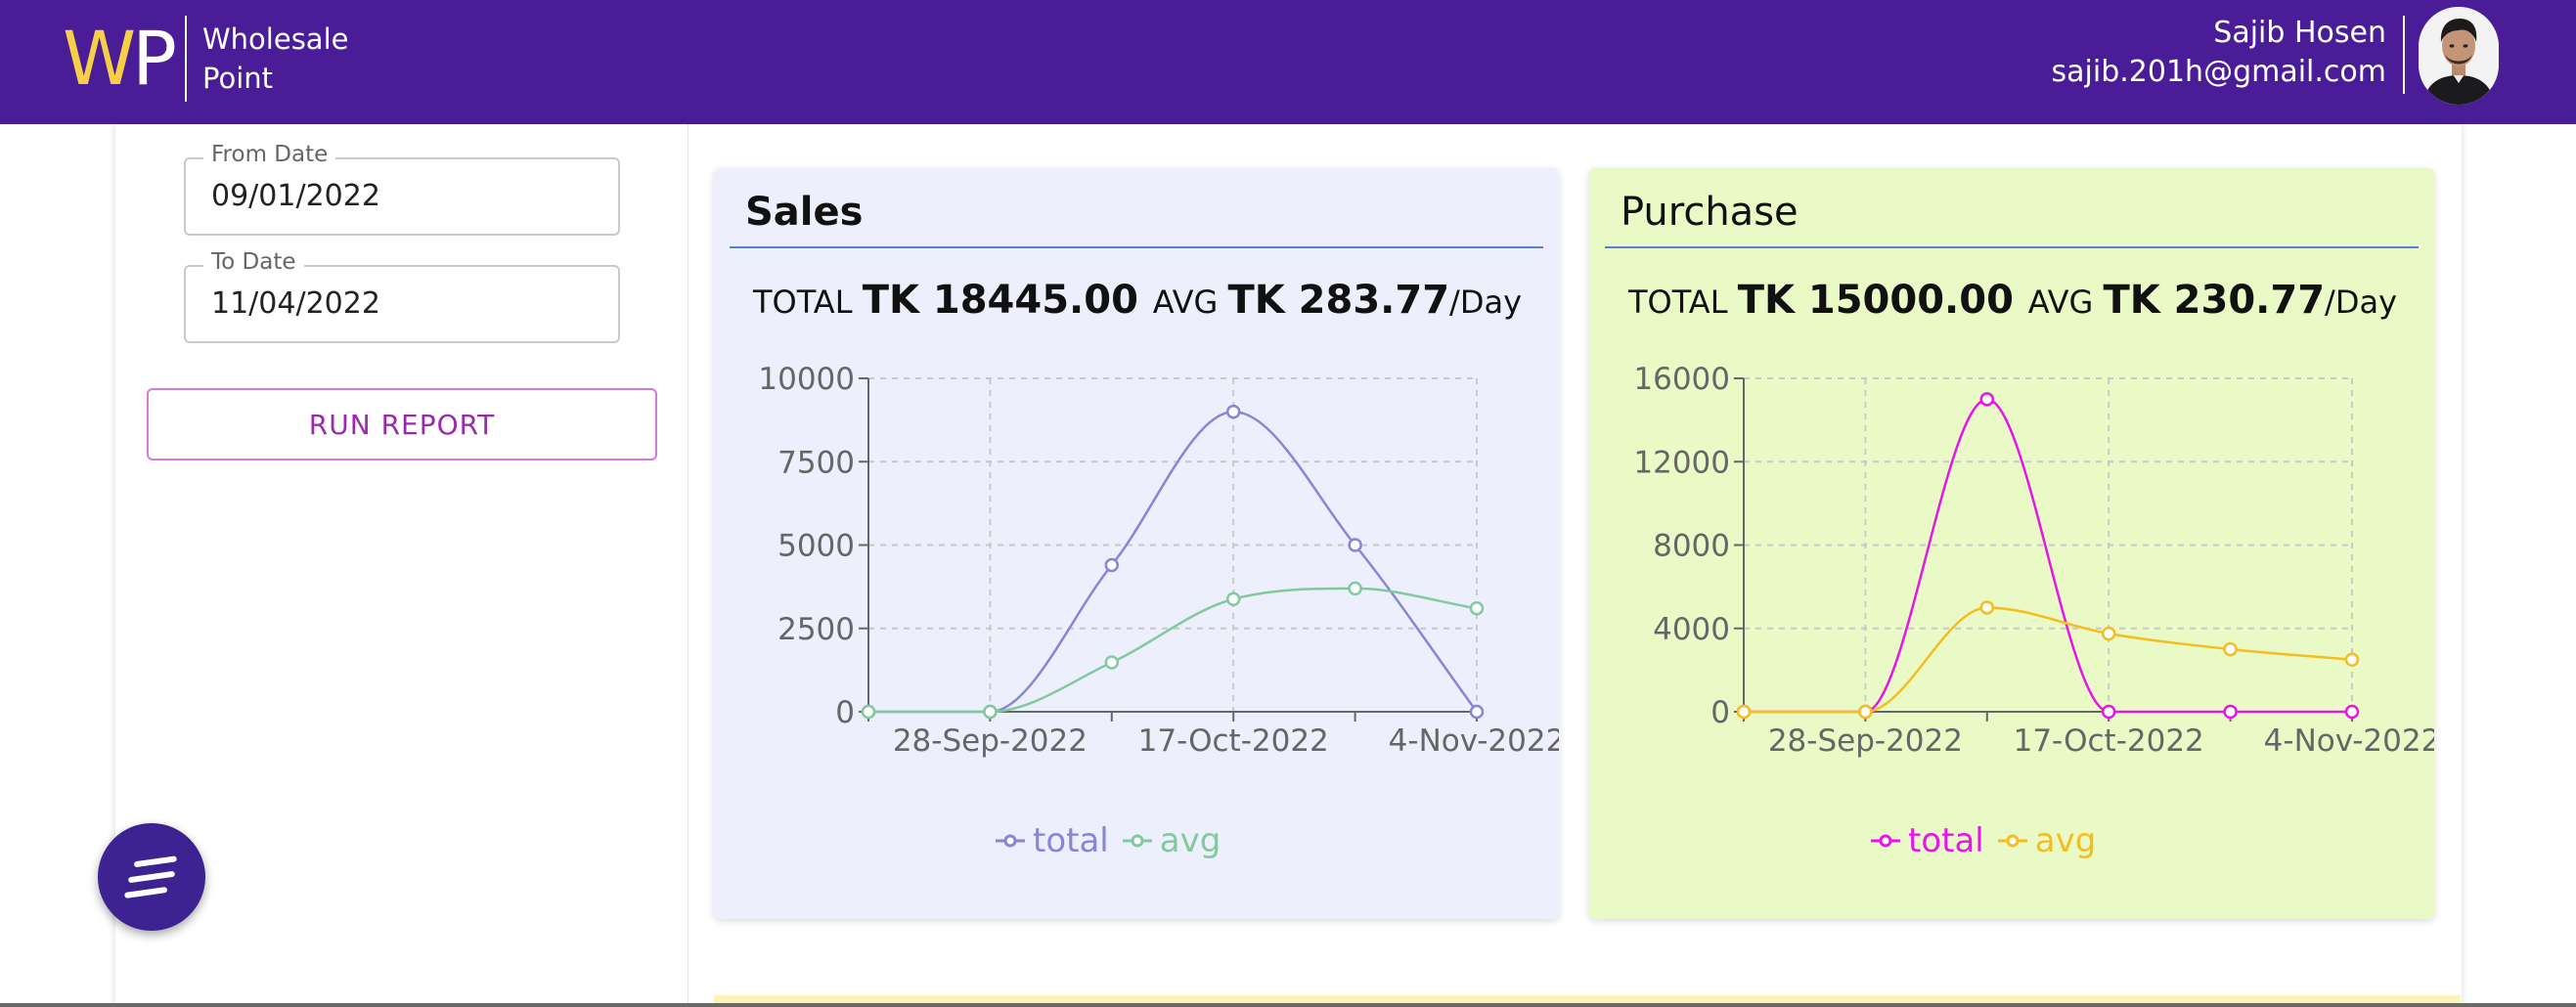 The image size is (2576, 1007). What do you see at coordinates (1691, 546) in the screenshot?
I see `y-tick-label: 8000` at bounding box center [1691, 546].